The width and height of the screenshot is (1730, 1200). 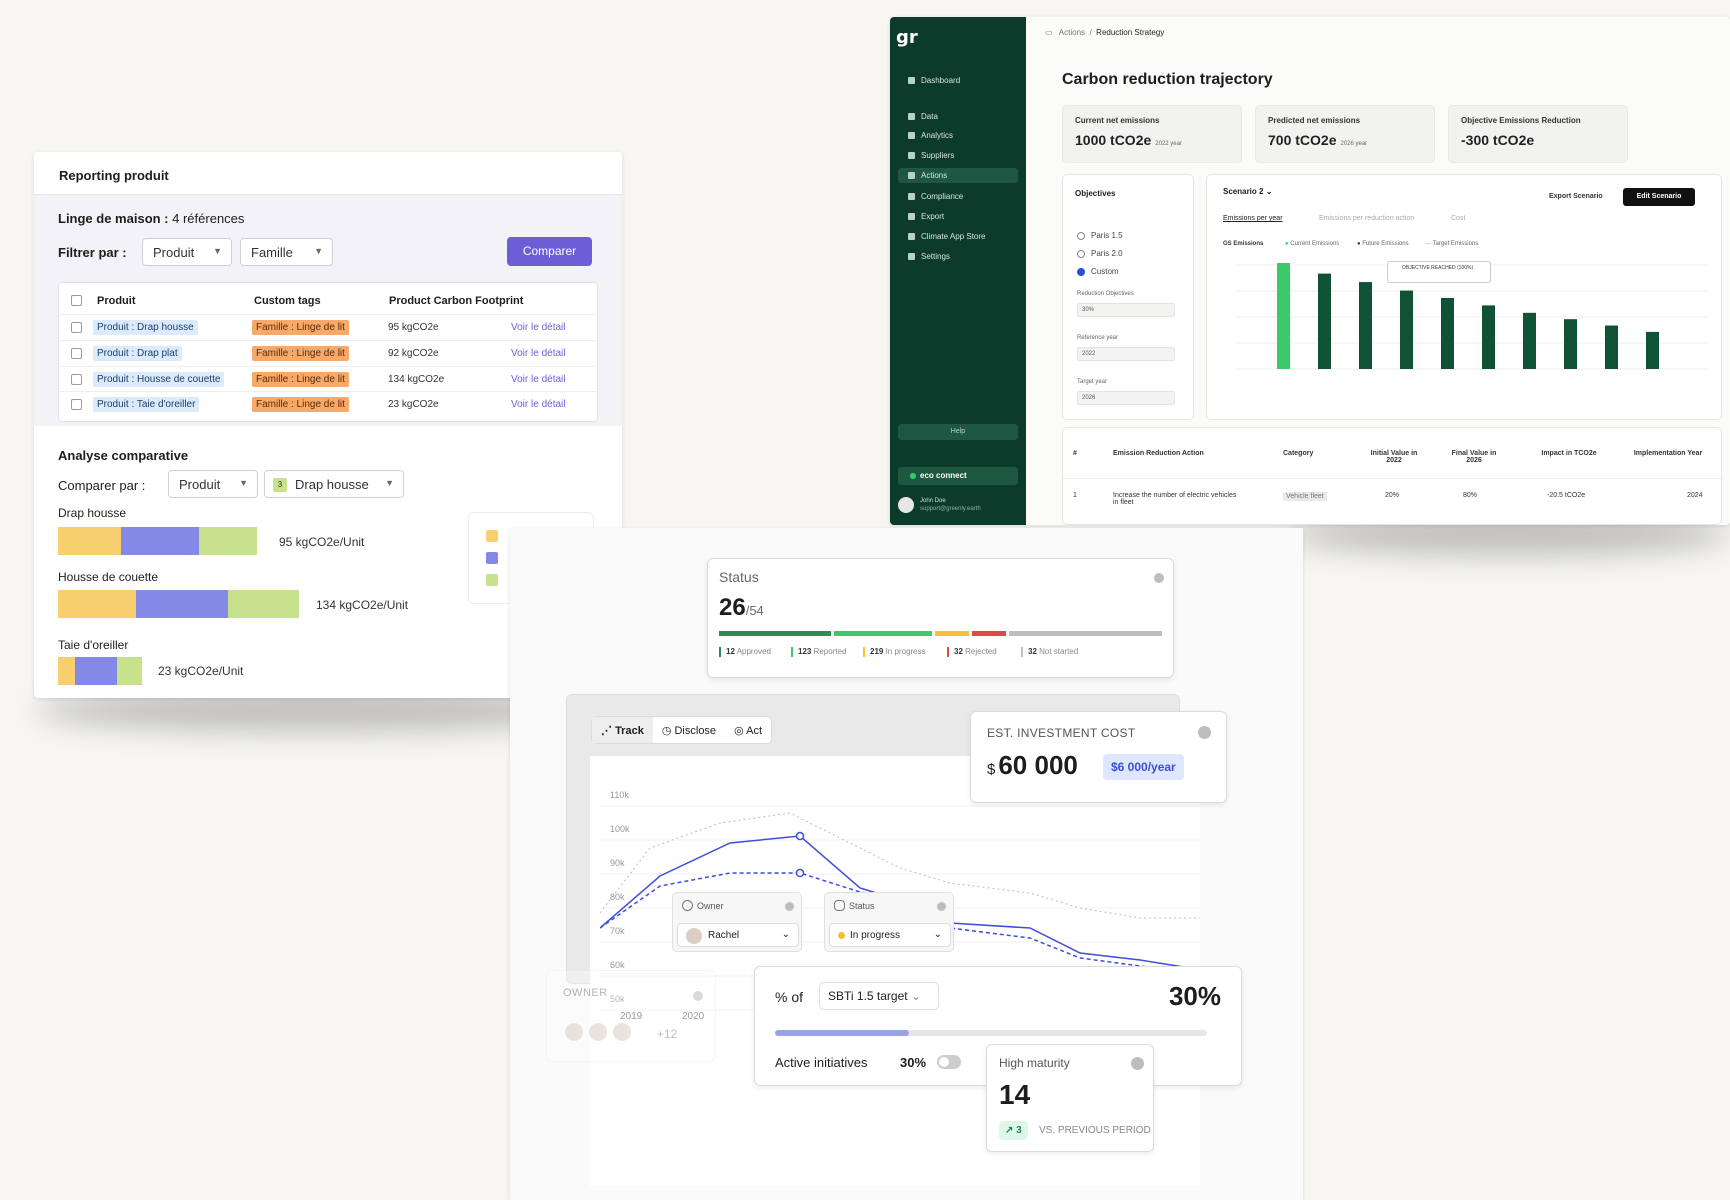 I want to click on sidebar-item-dashboard: Dashboard, so click(x=934, y=80).